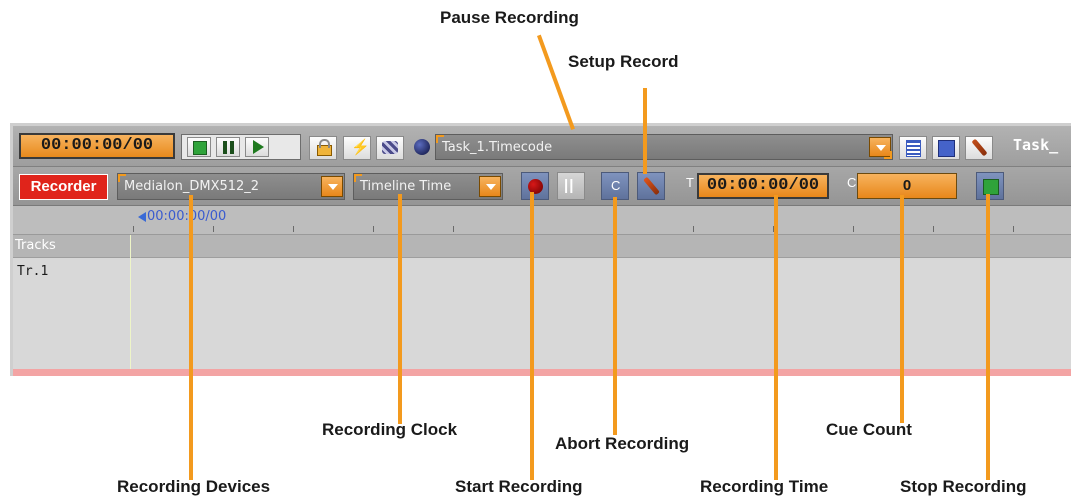  What do you see at coordinates (535, 186) in the screenshot?
I see `start-recording-button` at bounding box center [535, 186].